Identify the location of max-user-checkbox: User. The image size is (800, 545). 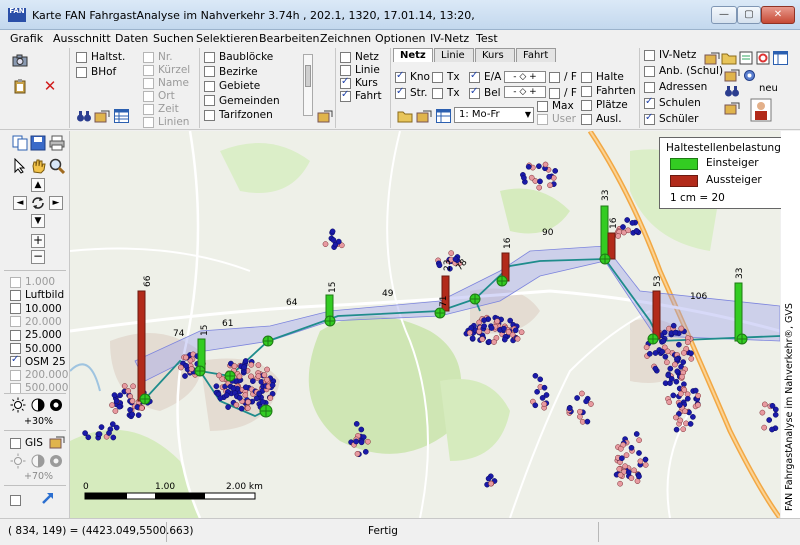
(556, 119).